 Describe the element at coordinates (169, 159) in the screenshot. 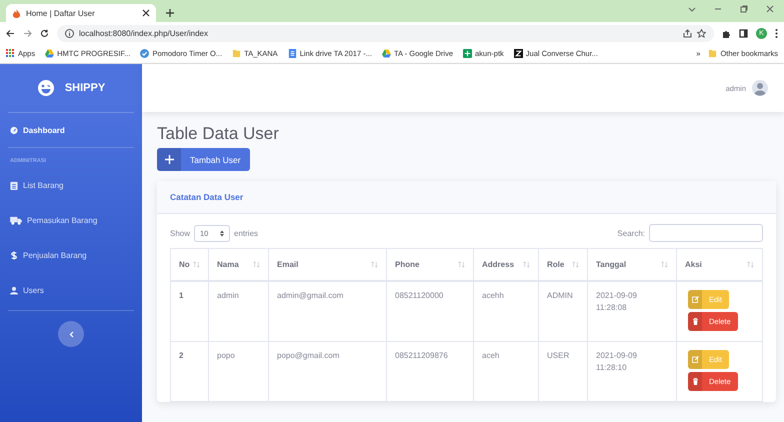

I see `plus-icon` at that location.